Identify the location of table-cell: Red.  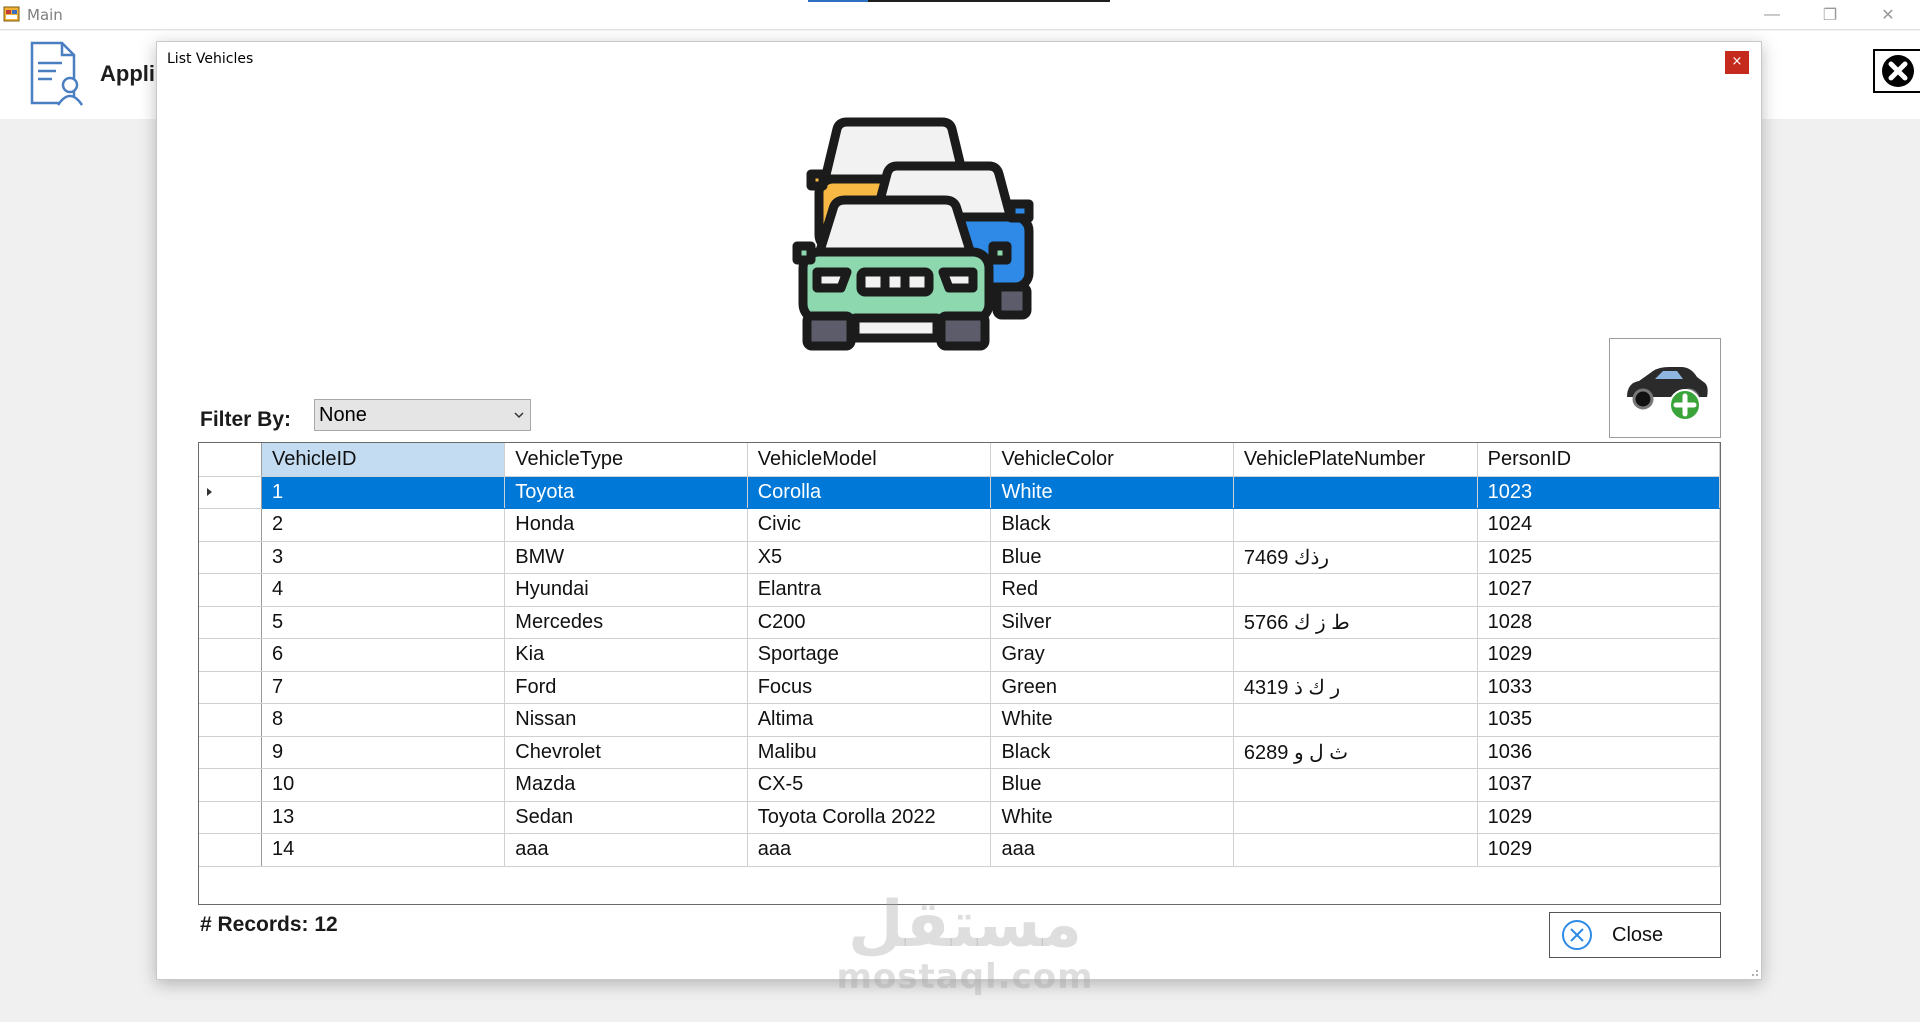
(1112, 590).